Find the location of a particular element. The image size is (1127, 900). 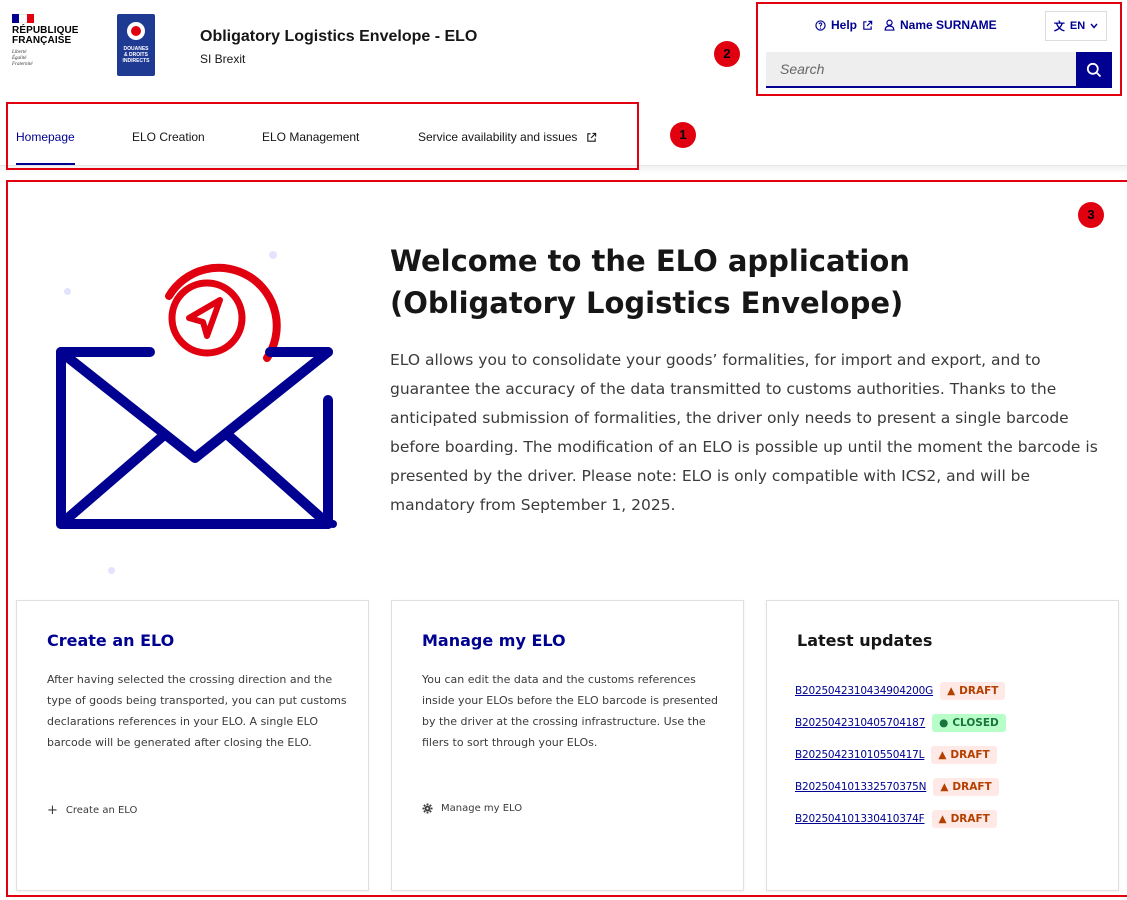

annotation-marker-1: 1 is located at coordinates (683, 135).